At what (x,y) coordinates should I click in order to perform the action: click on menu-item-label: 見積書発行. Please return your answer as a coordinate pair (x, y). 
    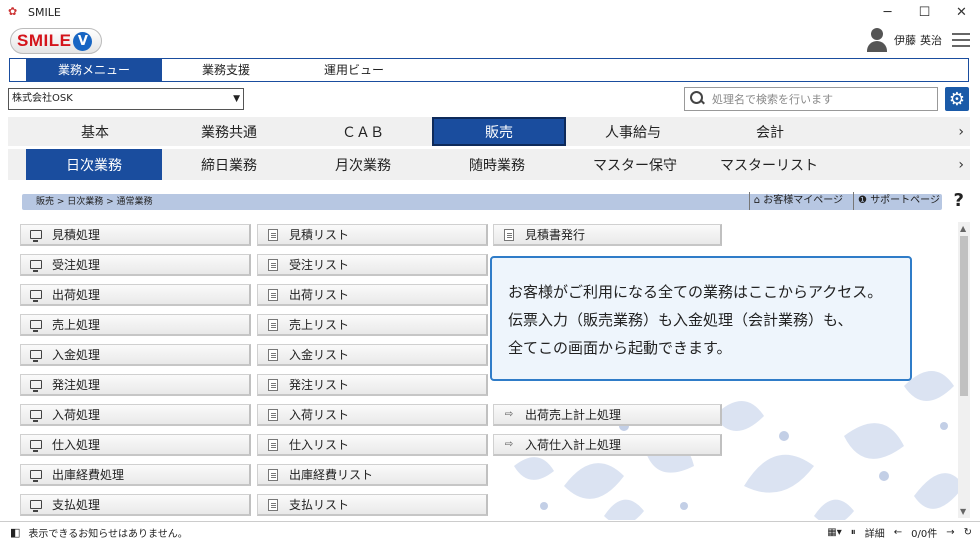
    Looking at the image, I should click on (555, 235).